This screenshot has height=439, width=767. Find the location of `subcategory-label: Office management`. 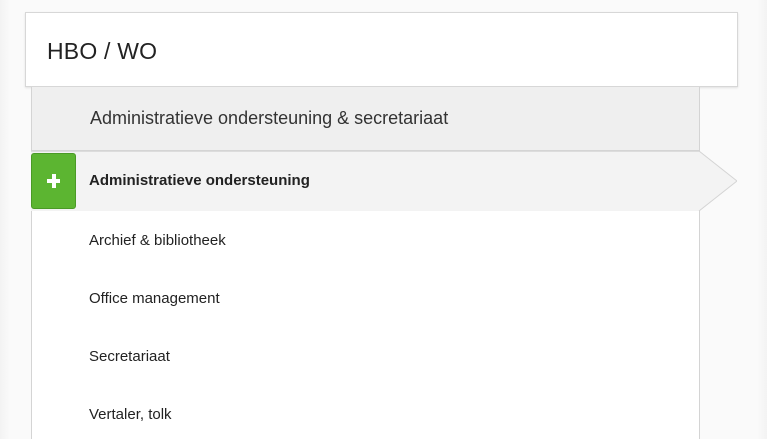

subcategory-label: Office management is located at coordinates (154, 298).